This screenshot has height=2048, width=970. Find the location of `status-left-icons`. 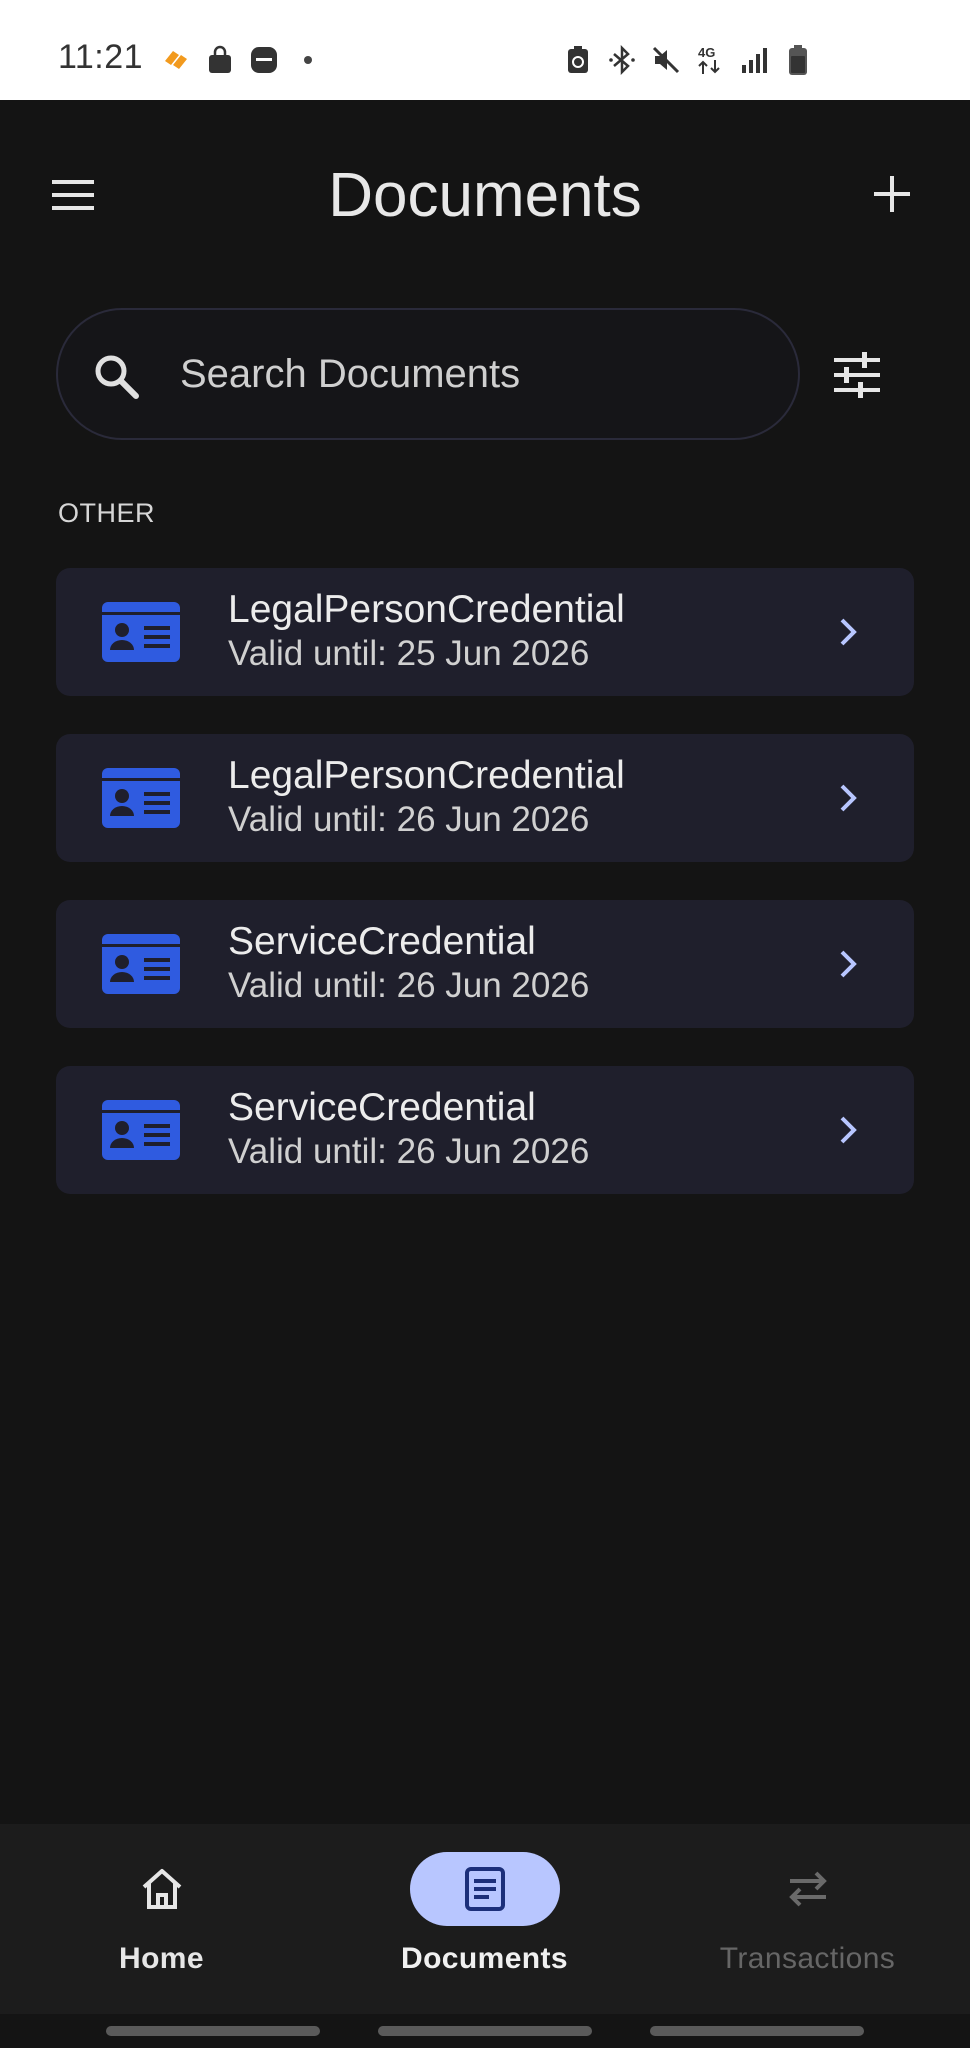

status-left-icons is located at coordinates (242, 60).